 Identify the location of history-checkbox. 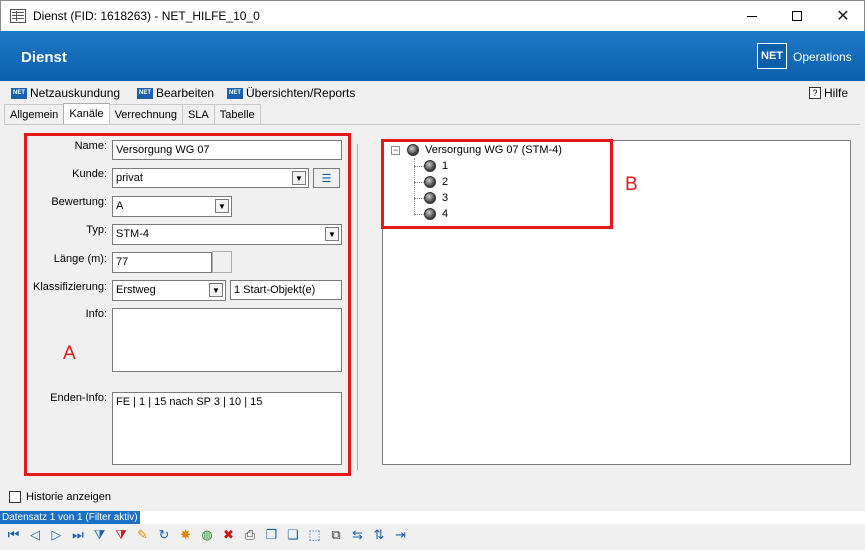
(15, 497).